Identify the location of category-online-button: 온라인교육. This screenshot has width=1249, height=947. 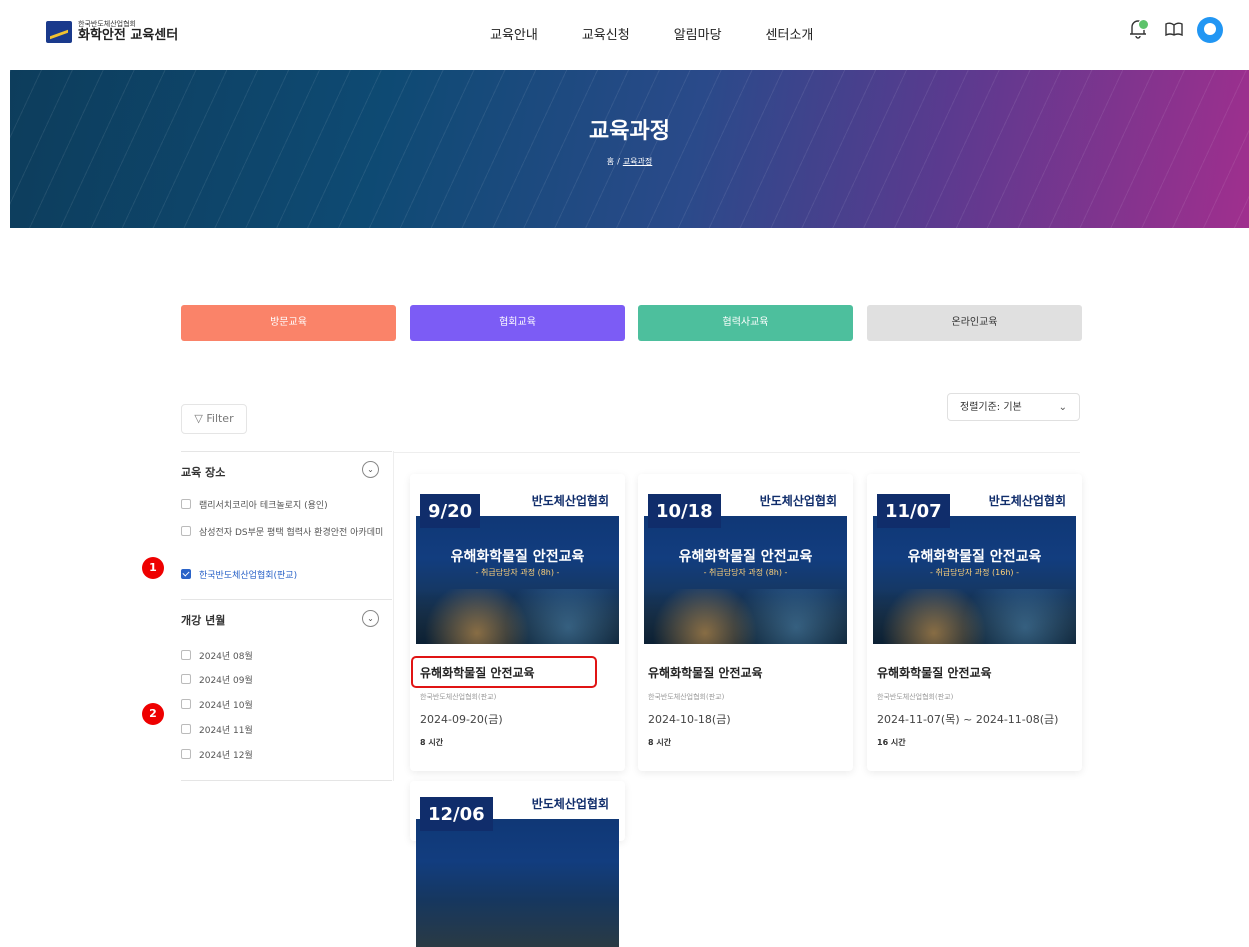
(974, 323).